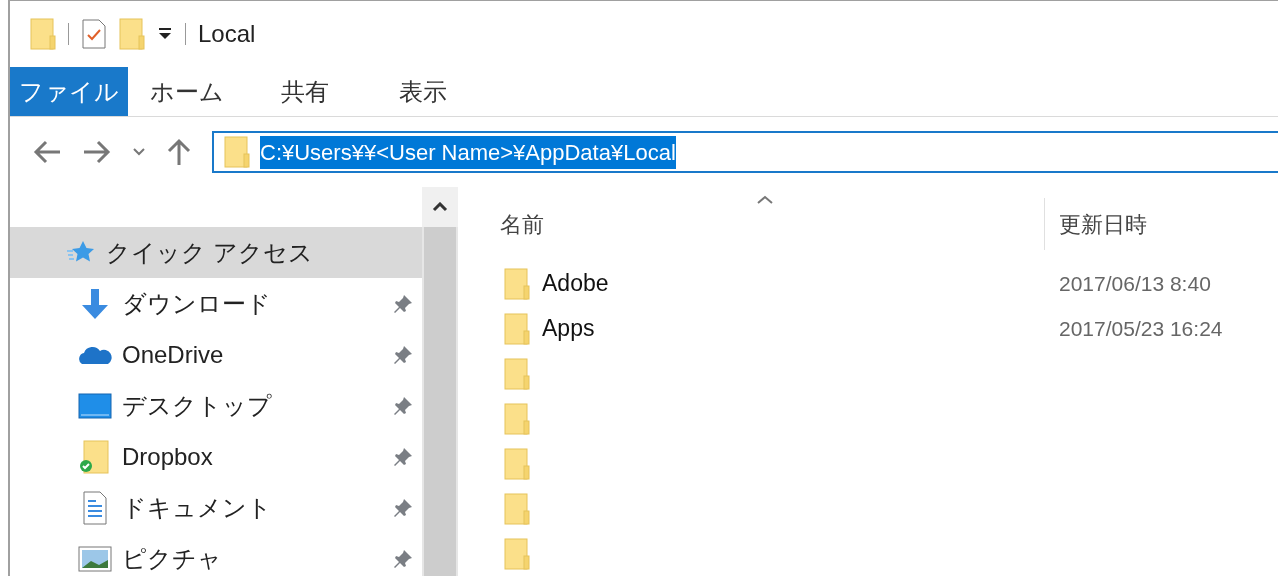  Describe the element at coordinates (187, 91) in the screenshot. I see `ribbon-tab: ホーム` at that location.